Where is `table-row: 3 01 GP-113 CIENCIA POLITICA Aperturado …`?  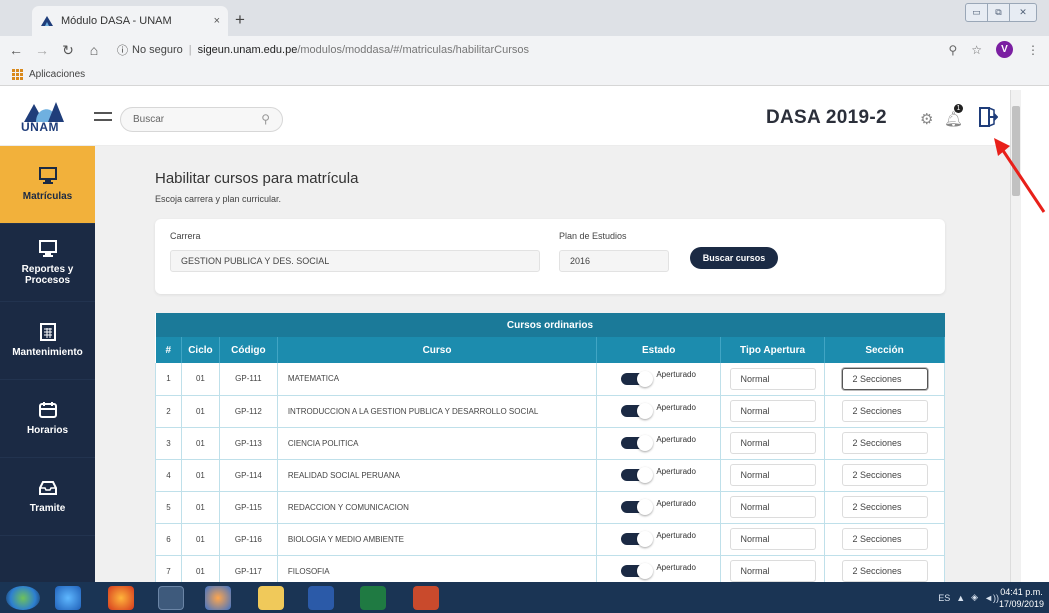 table-row: 3 01 GP-113 CIENCIA POLITICA Aperturado … is located at coordinates (550, 443).